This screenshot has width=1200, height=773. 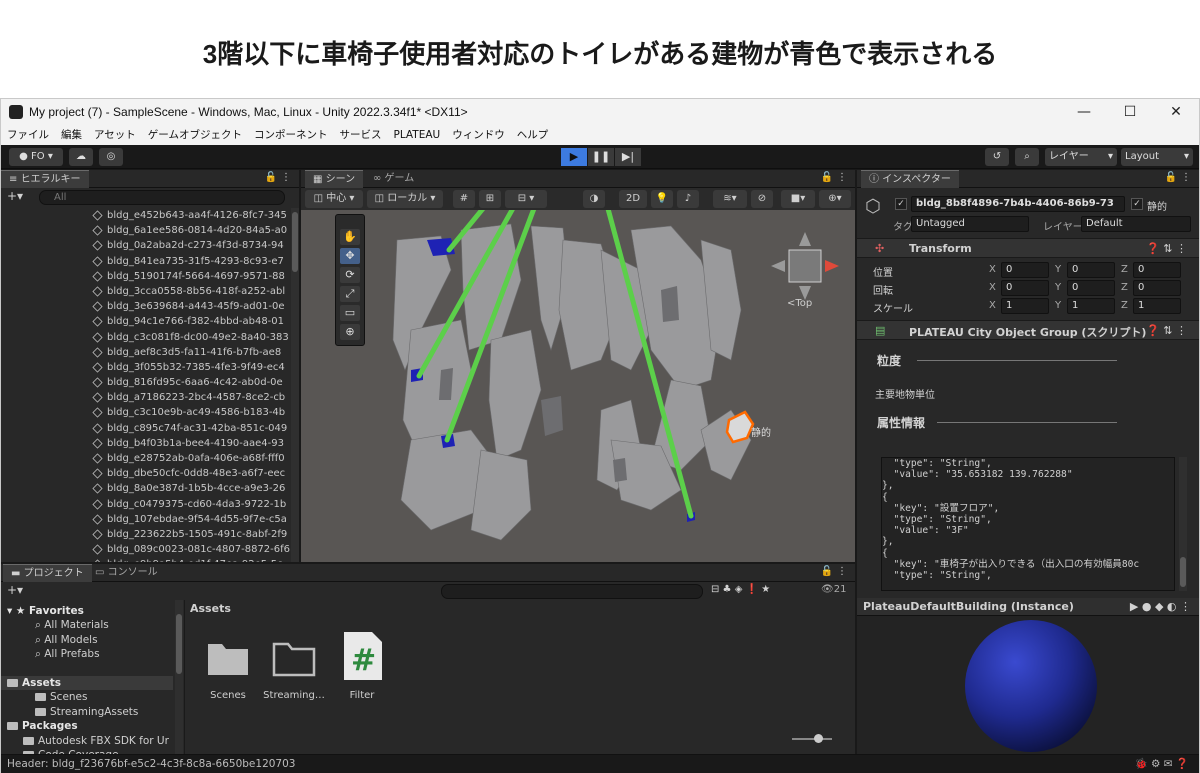 What do you see at coordinates (28, 135) in the screenshot?
I see `menu-file: ファイル` at bounding box center [28, 135].